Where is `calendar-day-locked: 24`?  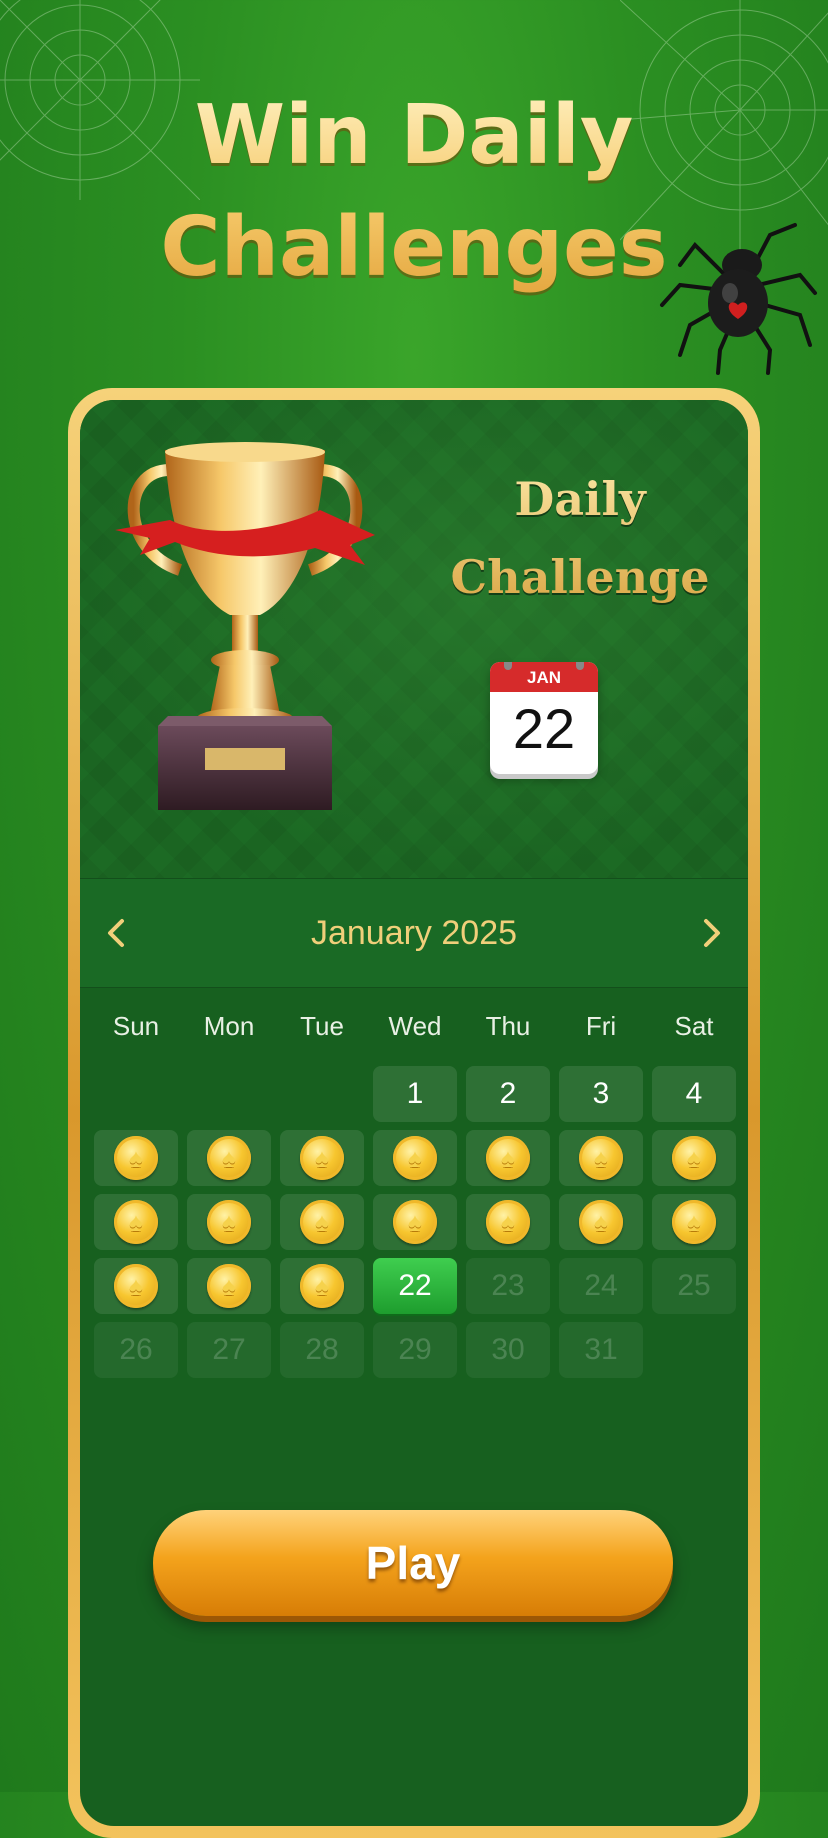 calendar-day-locked: 24 is located at coordinates (601, 1286).